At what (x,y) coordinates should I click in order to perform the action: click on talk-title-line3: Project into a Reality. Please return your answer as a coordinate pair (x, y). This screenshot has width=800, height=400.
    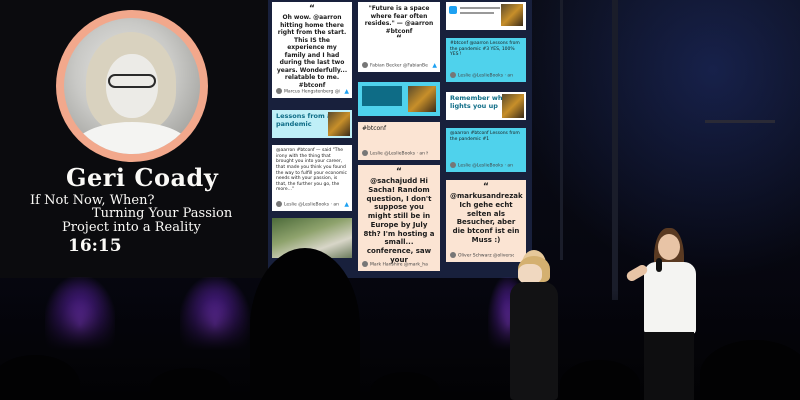
    Looking at the image, I should click on (131, 227).